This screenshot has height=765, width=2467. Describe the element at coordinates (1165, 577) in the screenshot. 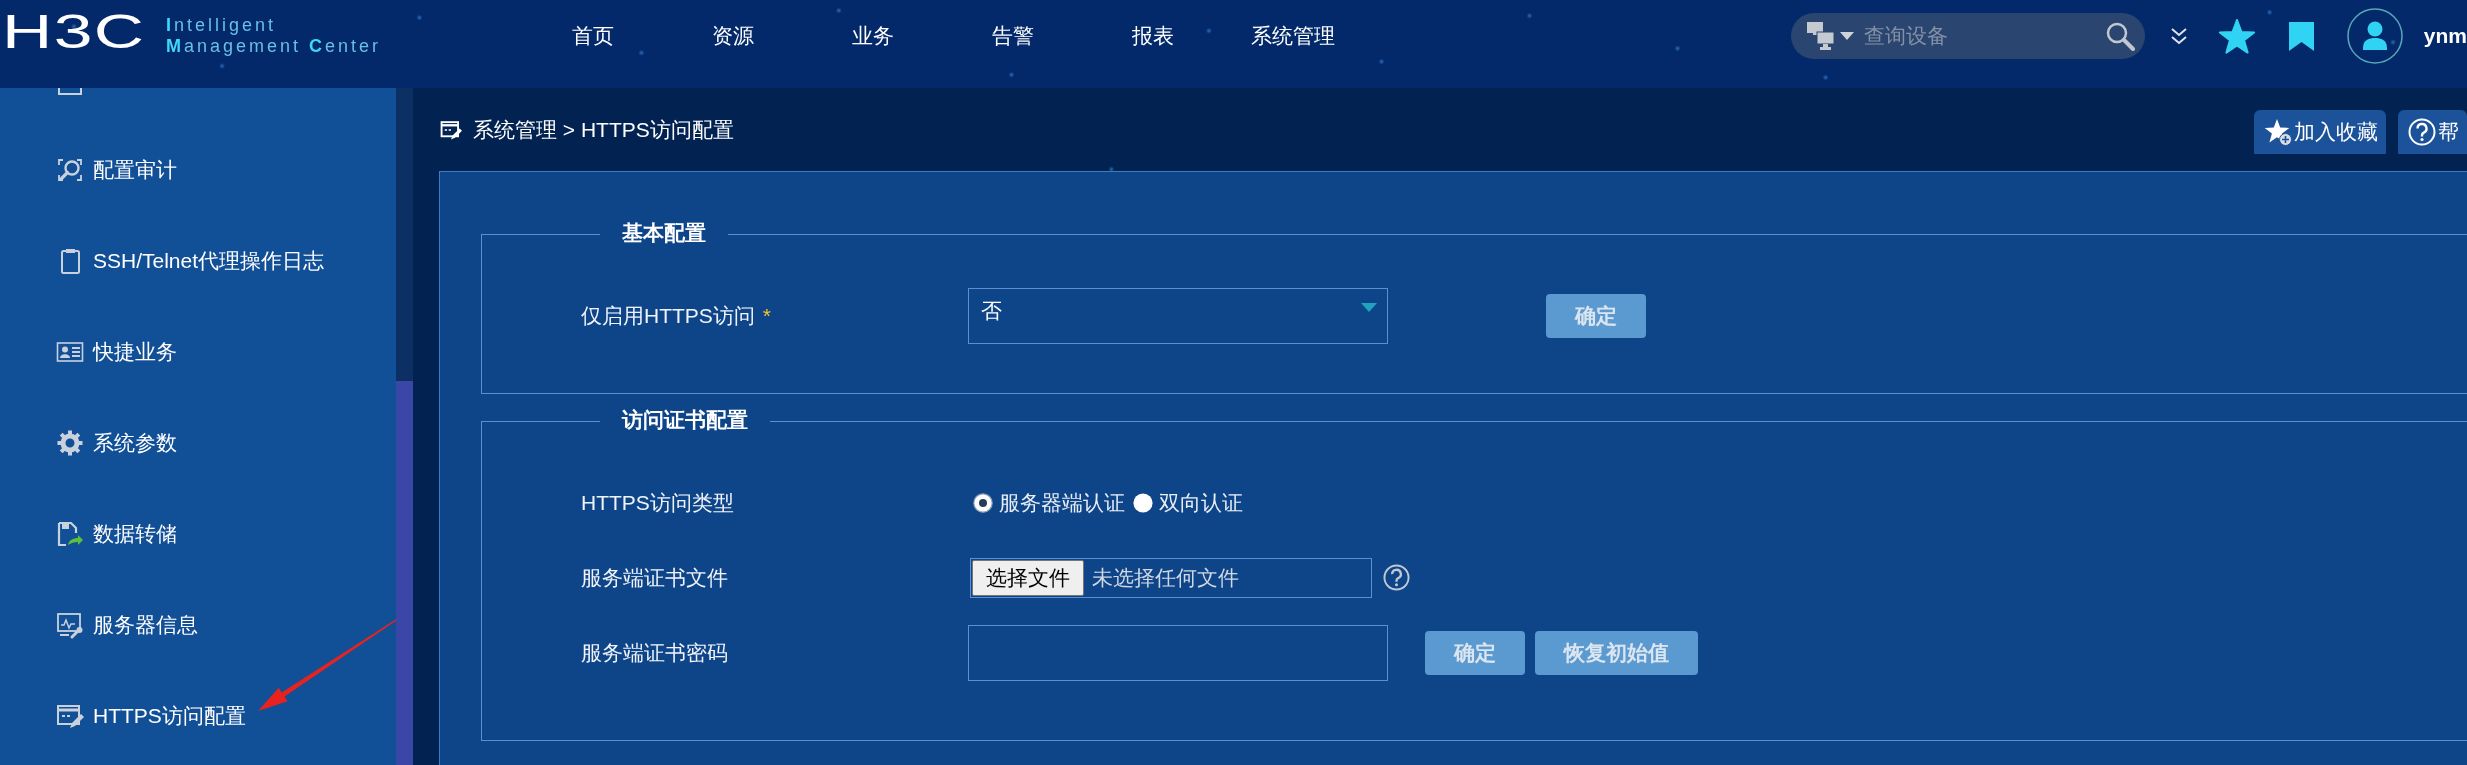

I see `file-status-text: 未选择任何文件` at that location.